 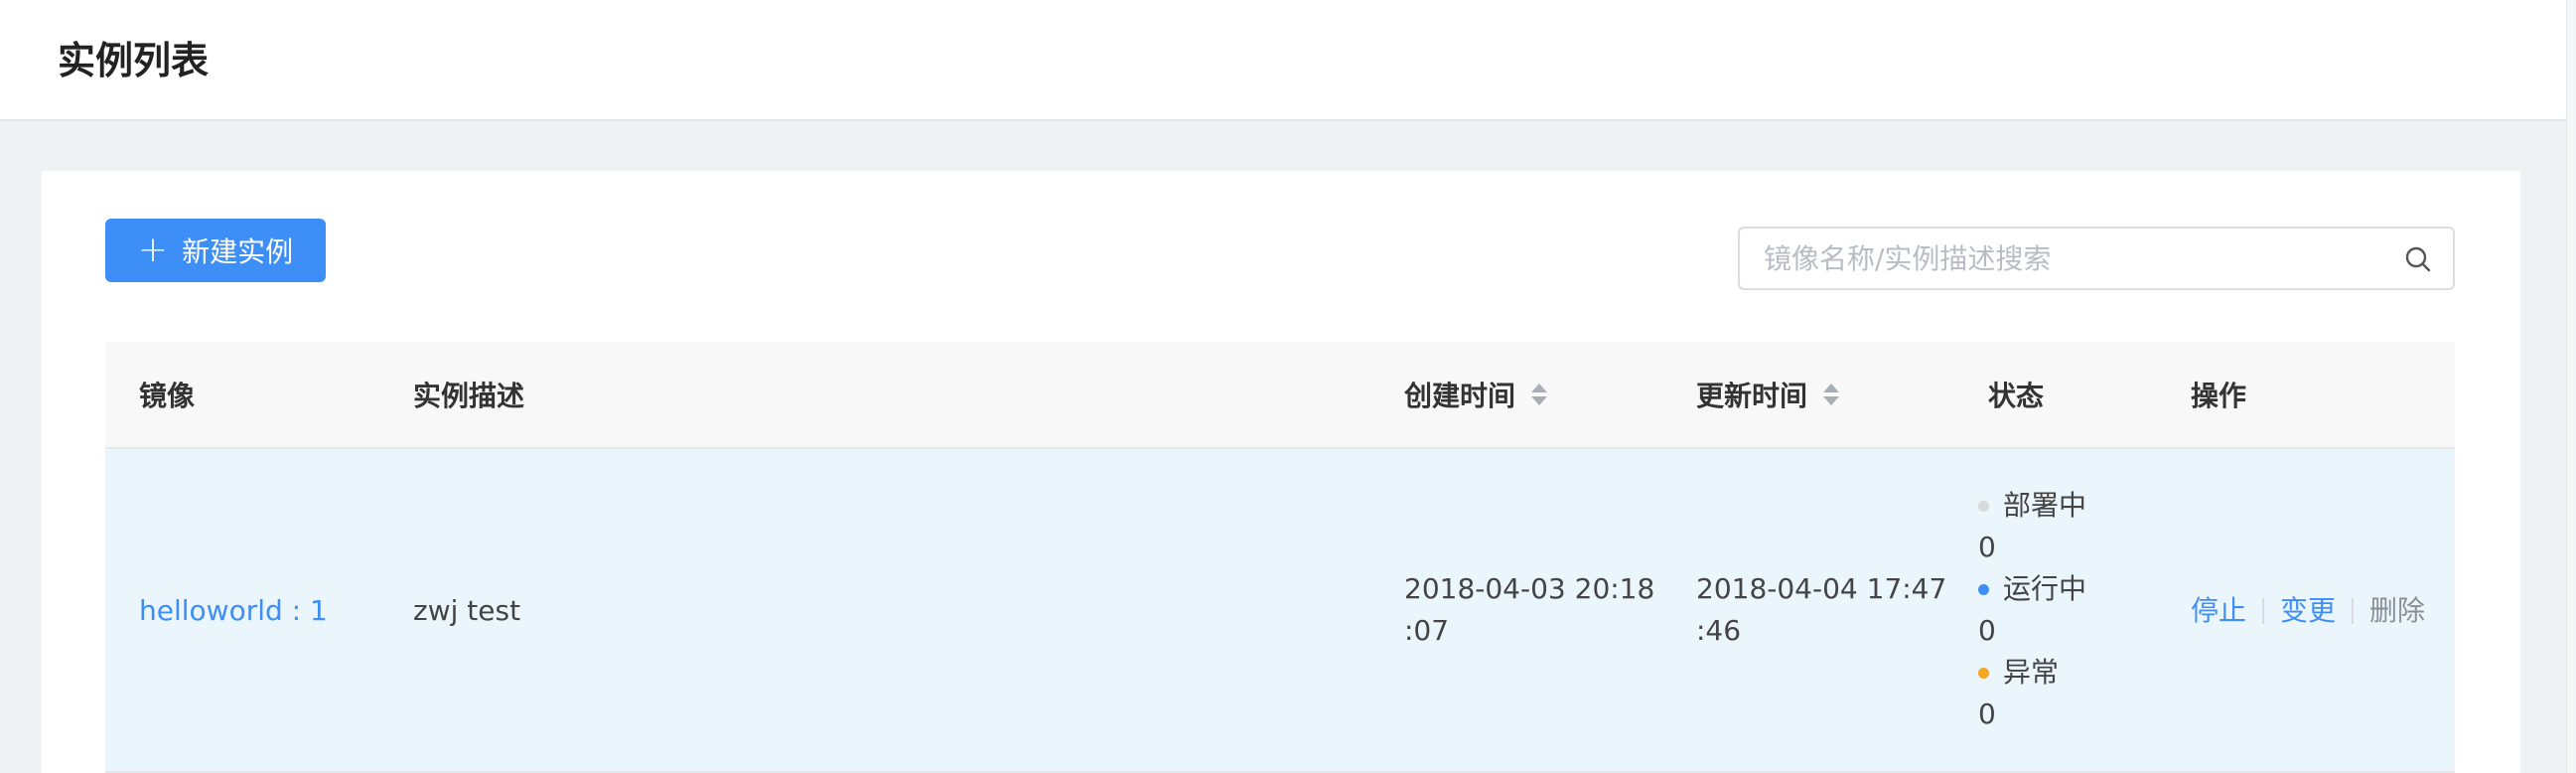 I want to click on column-header-description: 实例描述, so click(x=468, y=394).